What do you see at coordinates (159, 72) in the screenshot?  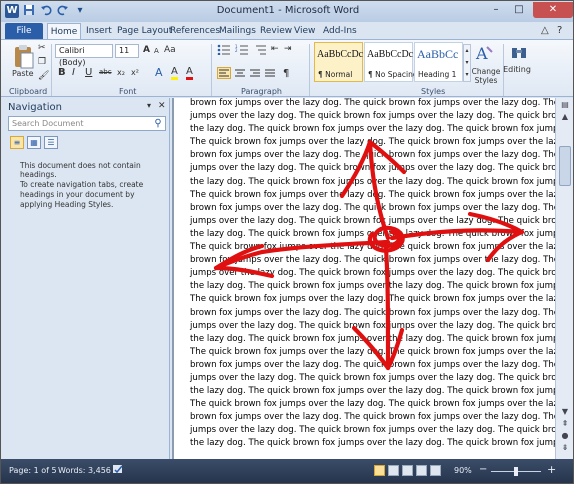 I see `text-effects-button: A` at bounding box center [159, 72].